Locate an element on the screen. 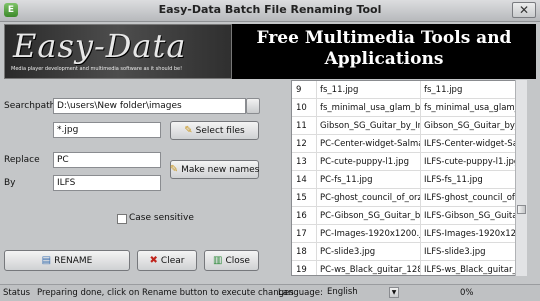 This screenshot has height=301, width=540. by-input: ILFS is located at coordinates (107, 183).